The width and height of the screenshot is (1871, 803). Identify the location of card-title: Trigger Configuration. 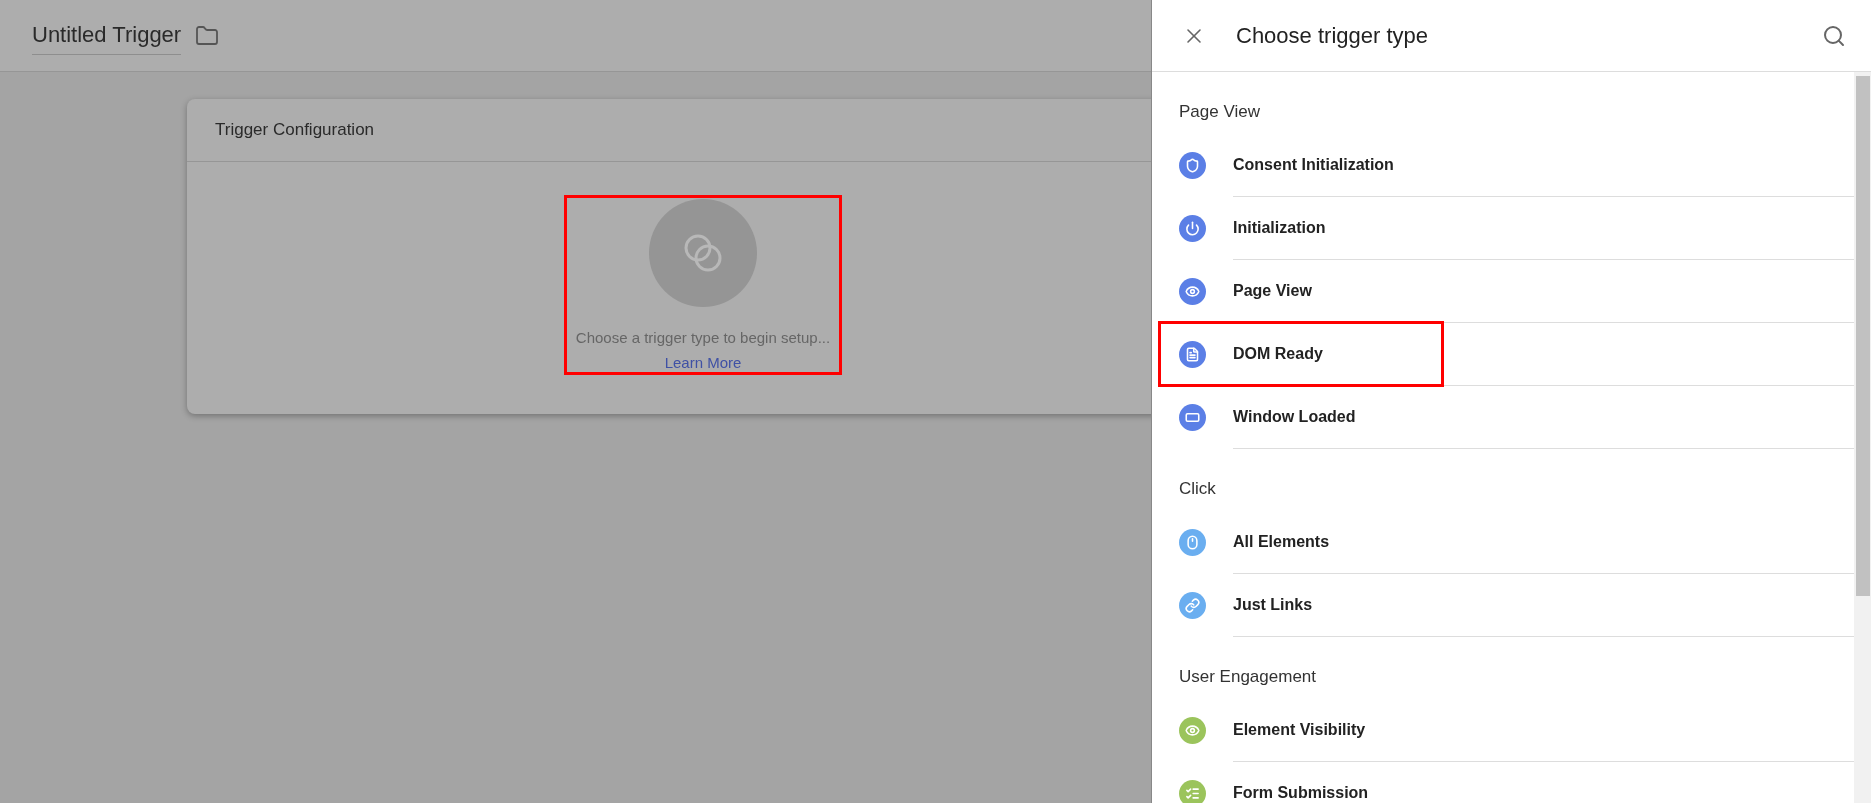
(295, 130).